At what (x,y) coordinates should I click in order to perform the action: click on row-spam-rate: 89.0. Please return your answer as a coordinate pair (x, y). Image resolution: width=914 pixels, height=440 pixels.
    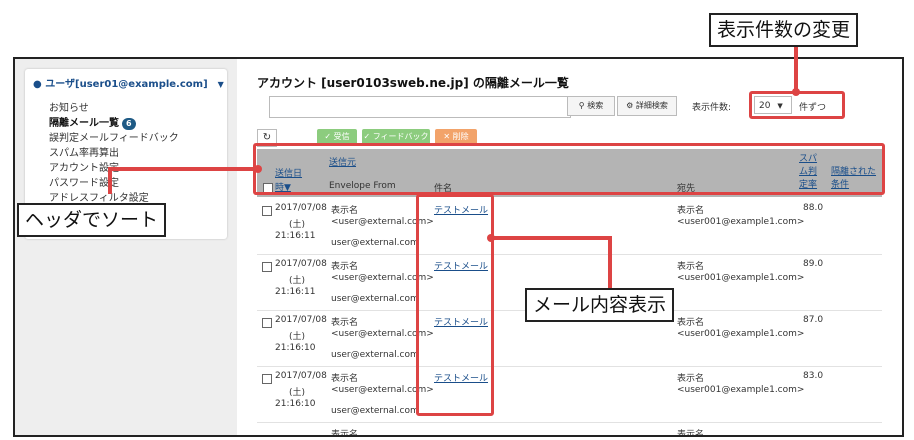
    Looking at the image, I should click on (813, 264).